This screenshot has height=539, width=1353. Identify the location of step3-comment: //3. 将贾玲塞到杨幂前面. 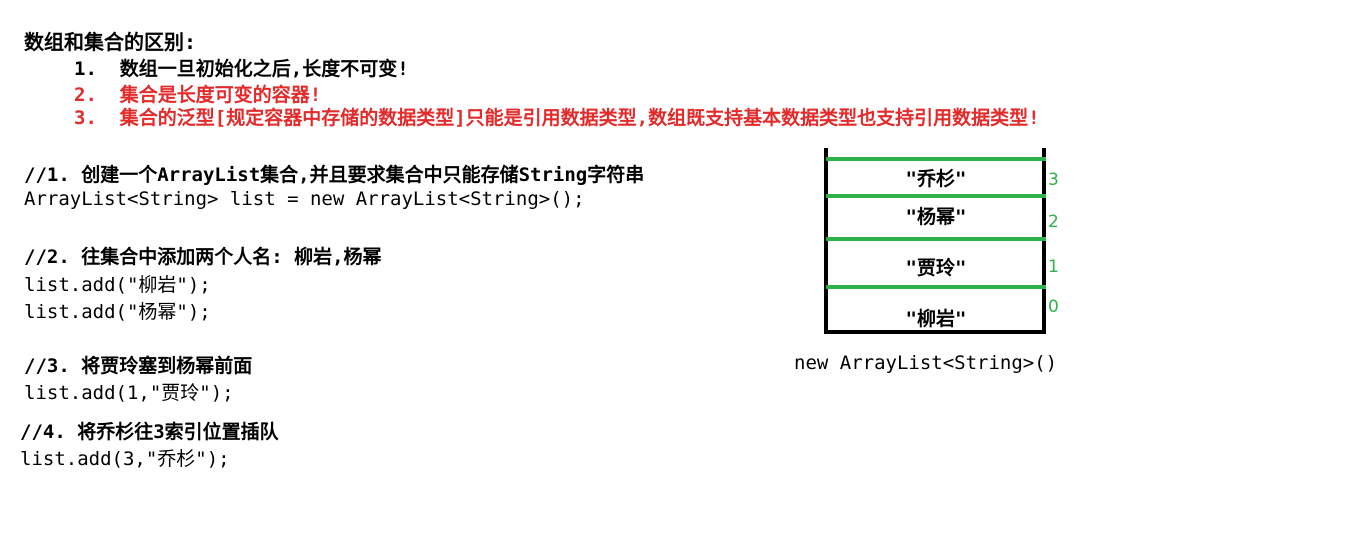
(138, 366).